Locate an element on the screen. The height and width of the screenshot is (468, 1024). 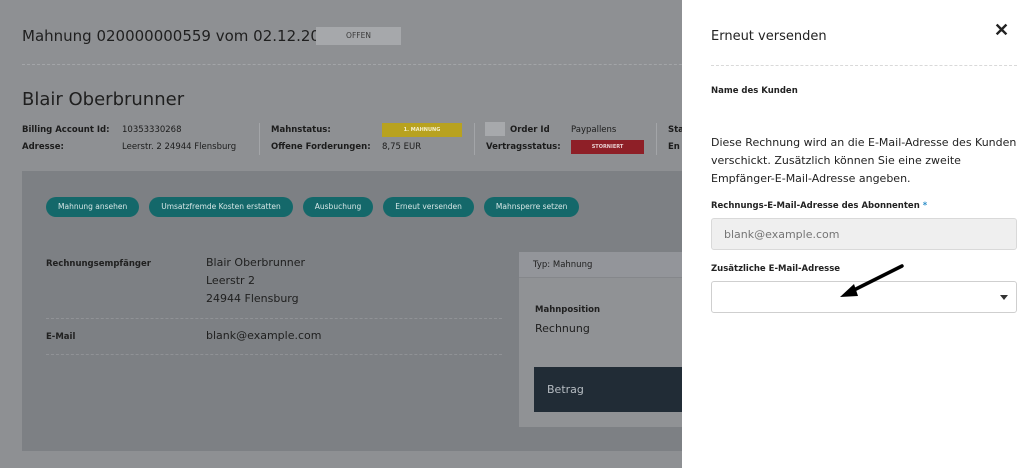
open-claims-value: 8,75 EUR is located at coordinates (402, 147).